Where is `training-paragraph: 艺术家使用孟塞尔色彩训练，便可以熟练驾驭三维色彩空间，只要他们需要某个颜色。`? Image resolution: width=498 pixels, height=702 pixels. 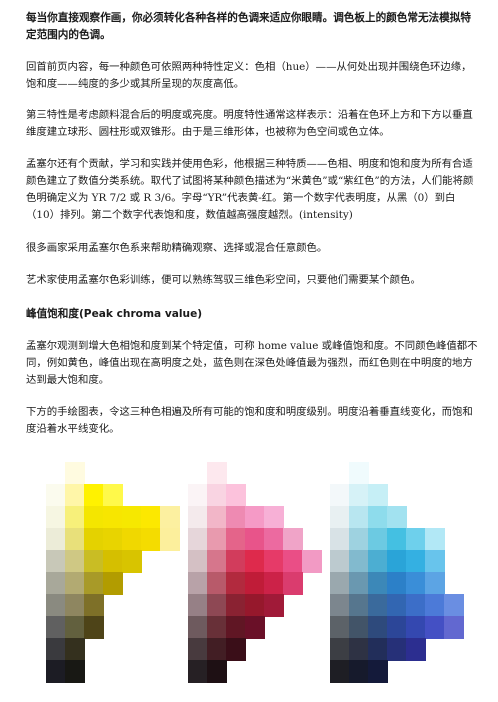 training-paragraph: 艺术家使用孟塞尔色彩训练，便可以熟练驾驭三维色彩空间，只要他们需要某个颜色。 is located at coordinates (223, 280).